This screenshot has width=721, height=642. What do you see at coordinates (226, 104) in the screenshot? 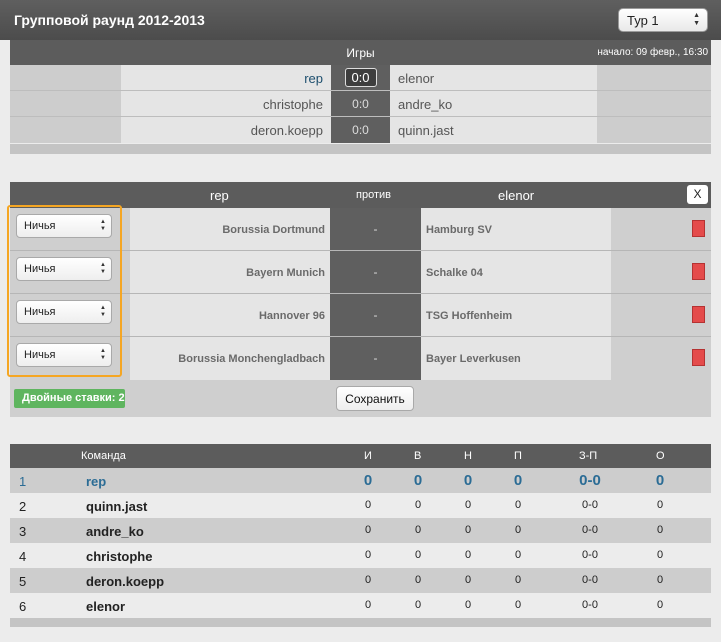
I see `game-home-player: christophe` at bounding box center [226, 104].